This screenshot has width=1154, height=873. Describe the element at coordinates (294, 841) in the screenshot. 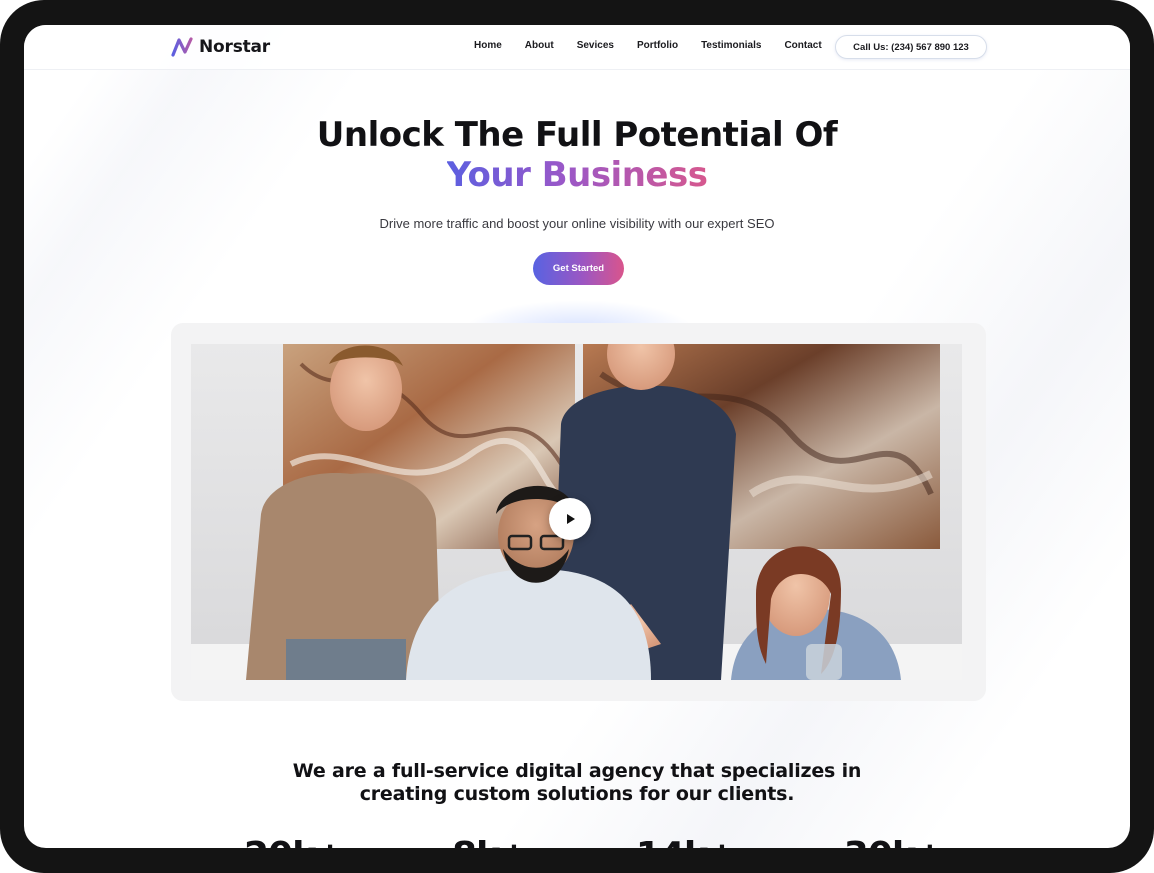

I see `stat-value: 20k+` at that location.